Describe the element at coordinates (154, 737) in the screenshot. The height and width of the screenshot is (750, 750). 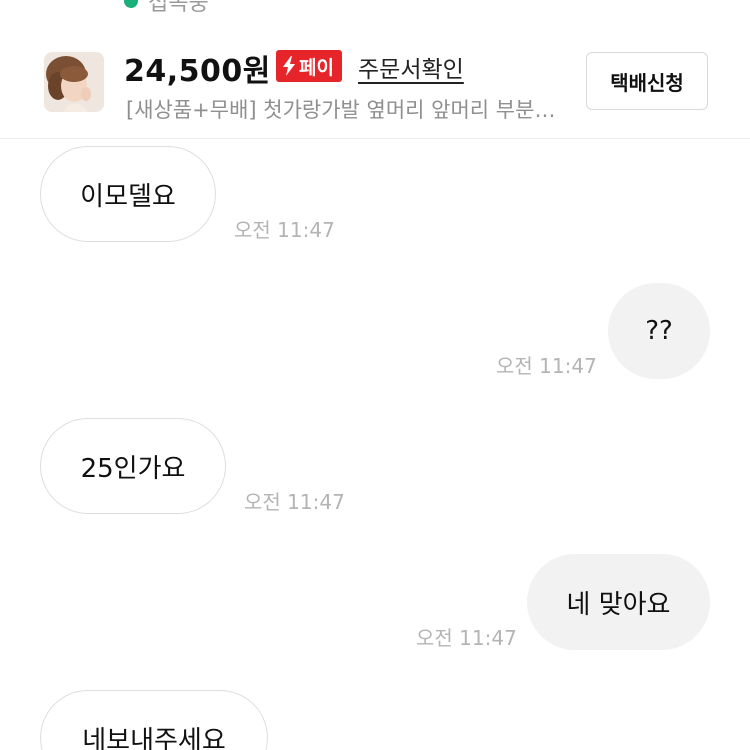
I see `message-text: 네보내주세요` at that location.